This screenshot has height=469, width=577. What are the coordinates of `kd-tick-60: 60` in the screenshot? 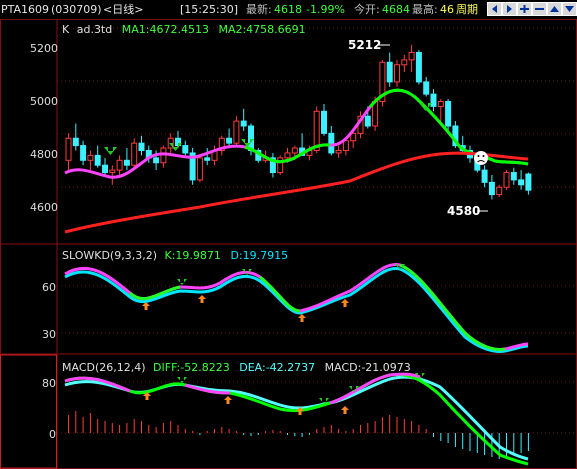 It's located at (49, 287).